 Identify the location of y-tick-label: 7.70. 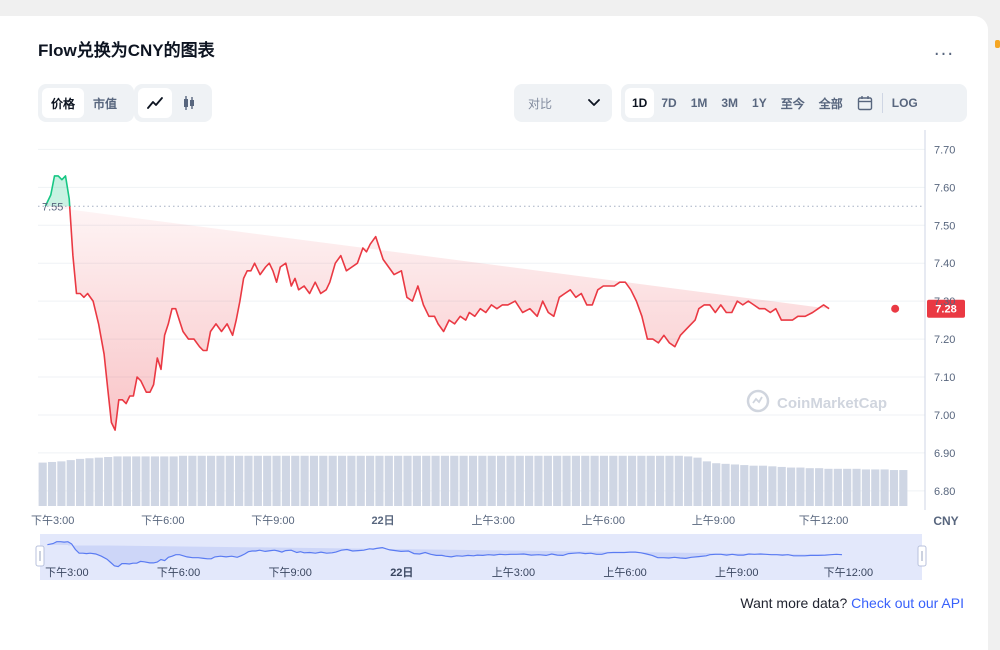
(944, 150).